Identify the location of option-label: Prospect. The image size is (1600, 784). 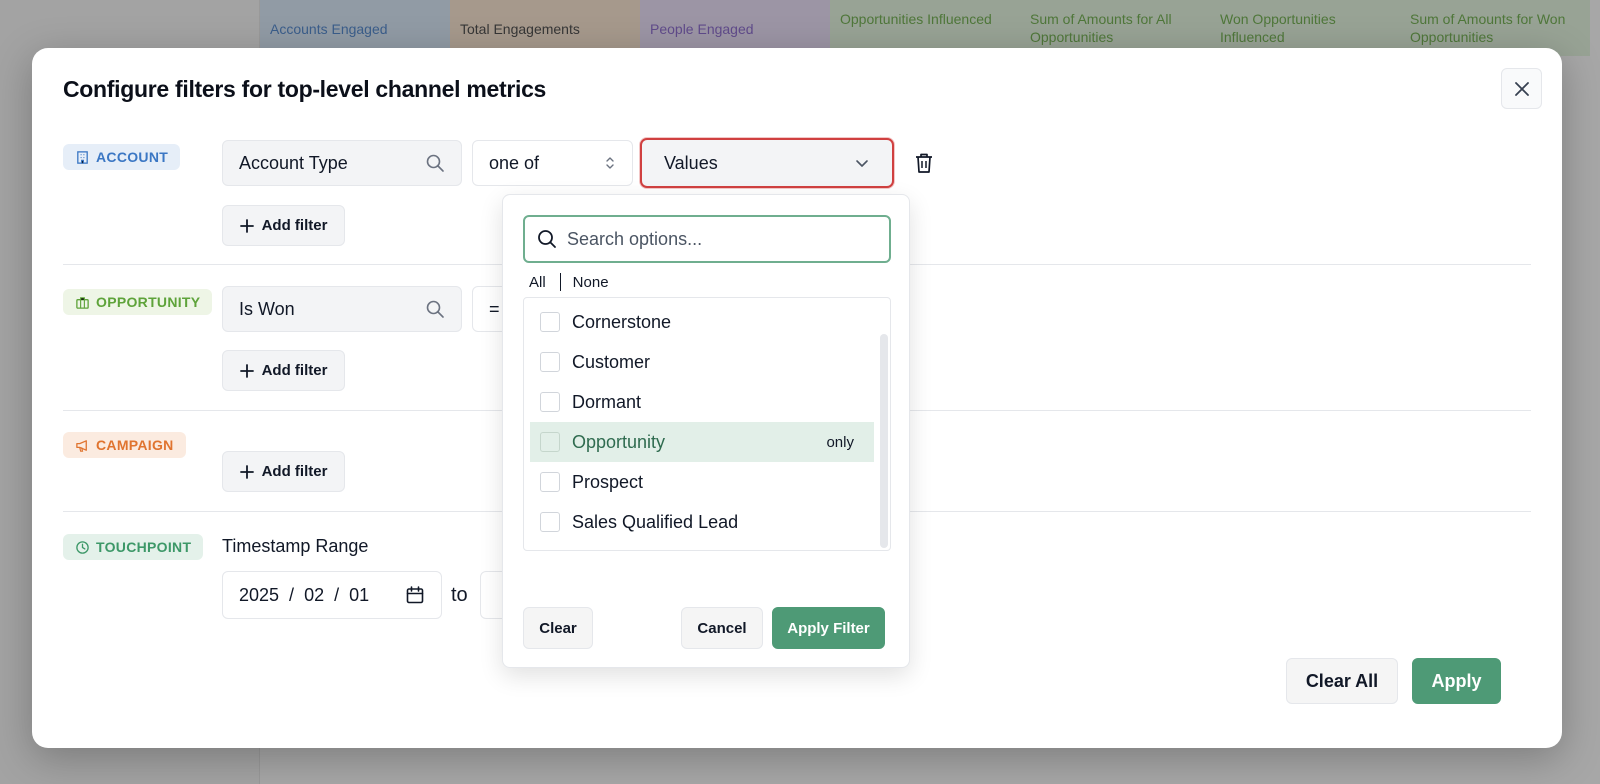
(608, 481).